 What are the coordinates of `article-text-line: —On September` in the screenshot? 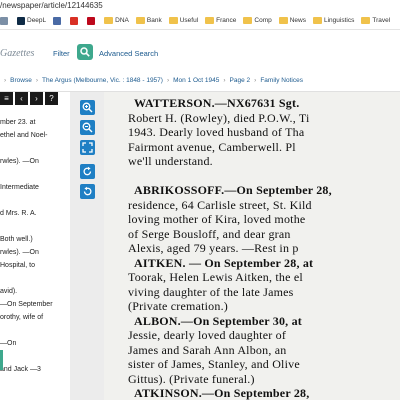 It's located at (26, 304).